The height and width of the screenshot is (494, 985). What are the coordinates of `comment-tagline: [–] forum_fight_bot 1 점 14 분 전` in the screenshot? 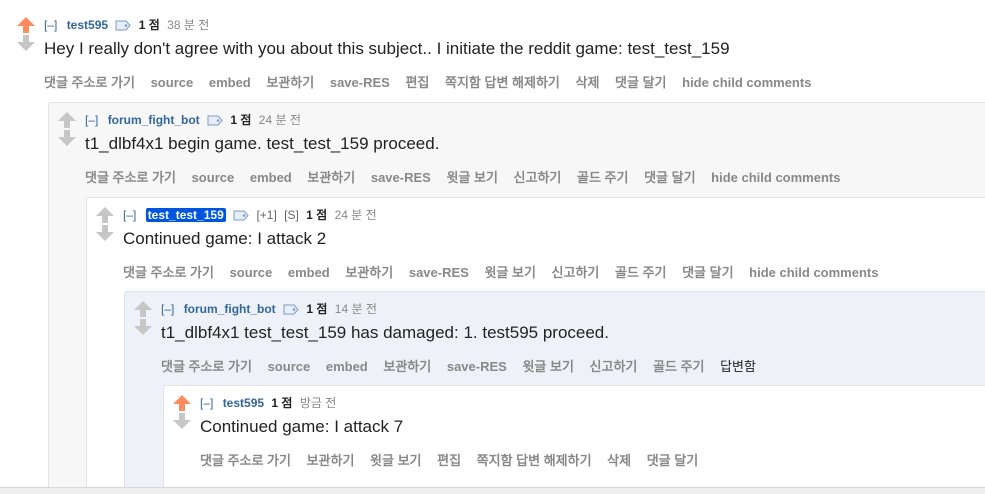 It's located at (269, 309).